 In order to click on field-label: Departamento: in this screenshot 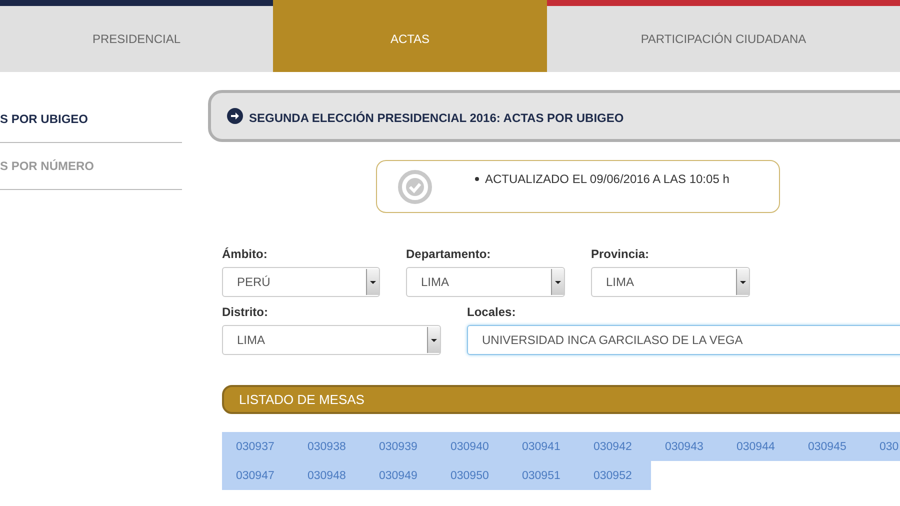, I will do `click(449, 255)`.